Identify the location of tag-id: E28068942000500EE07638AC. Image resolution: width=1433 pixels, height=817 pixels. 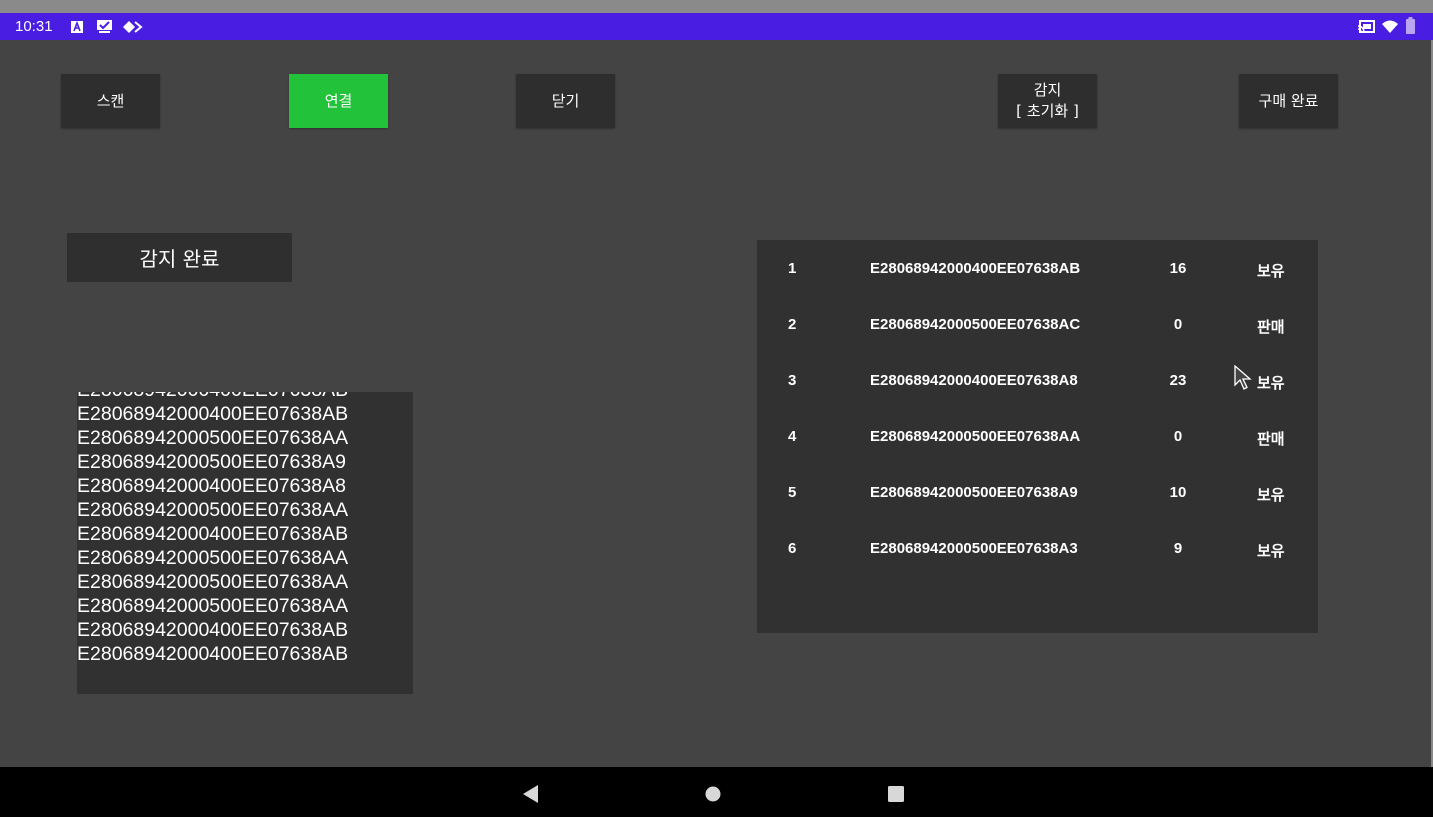
(975, 324).